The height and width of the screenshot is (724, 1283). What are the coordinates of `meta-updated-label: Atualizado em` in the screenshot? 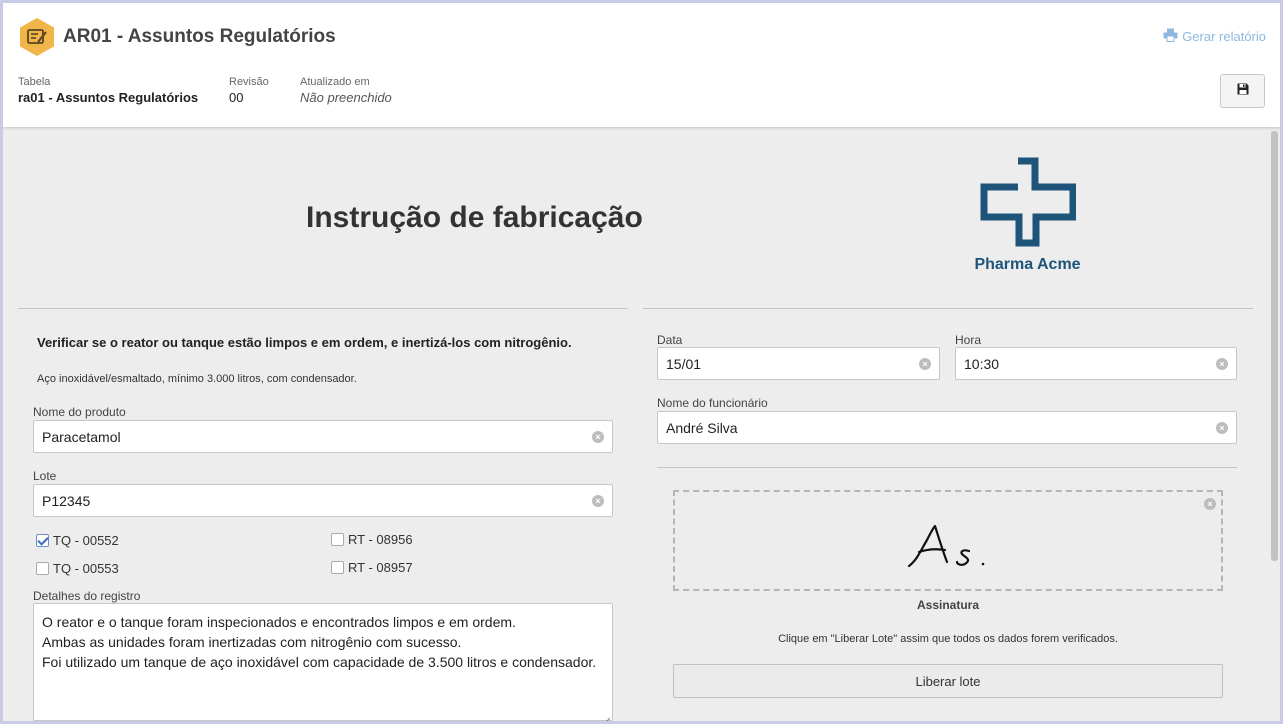 It's located at (335, 82).